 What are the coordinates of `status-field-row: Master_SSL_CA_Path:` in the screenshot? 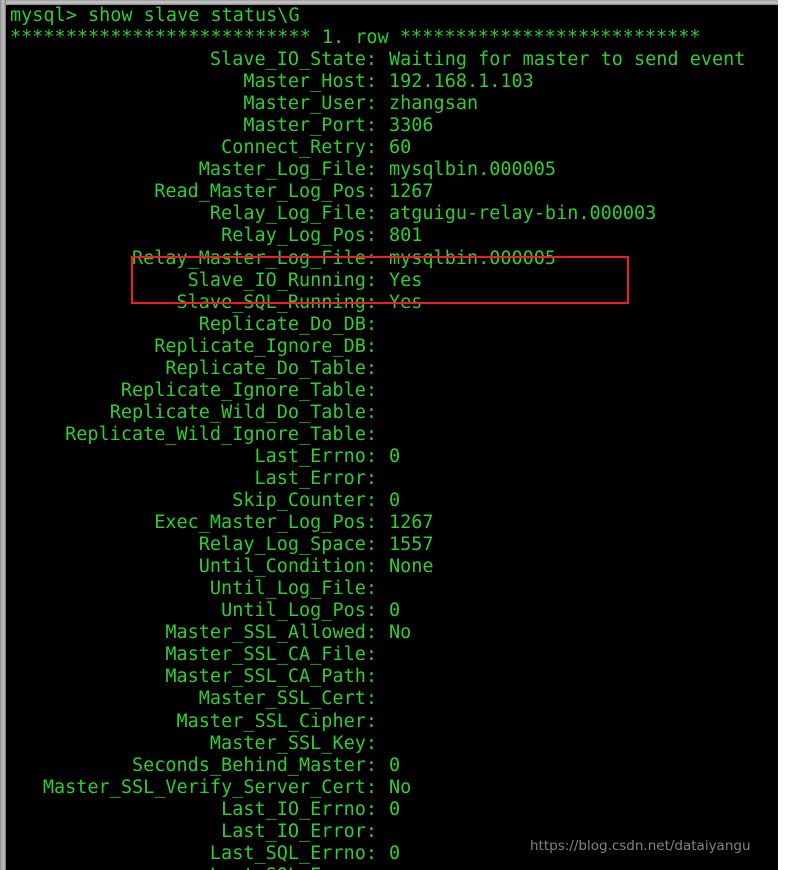 It's located at (392, 677).